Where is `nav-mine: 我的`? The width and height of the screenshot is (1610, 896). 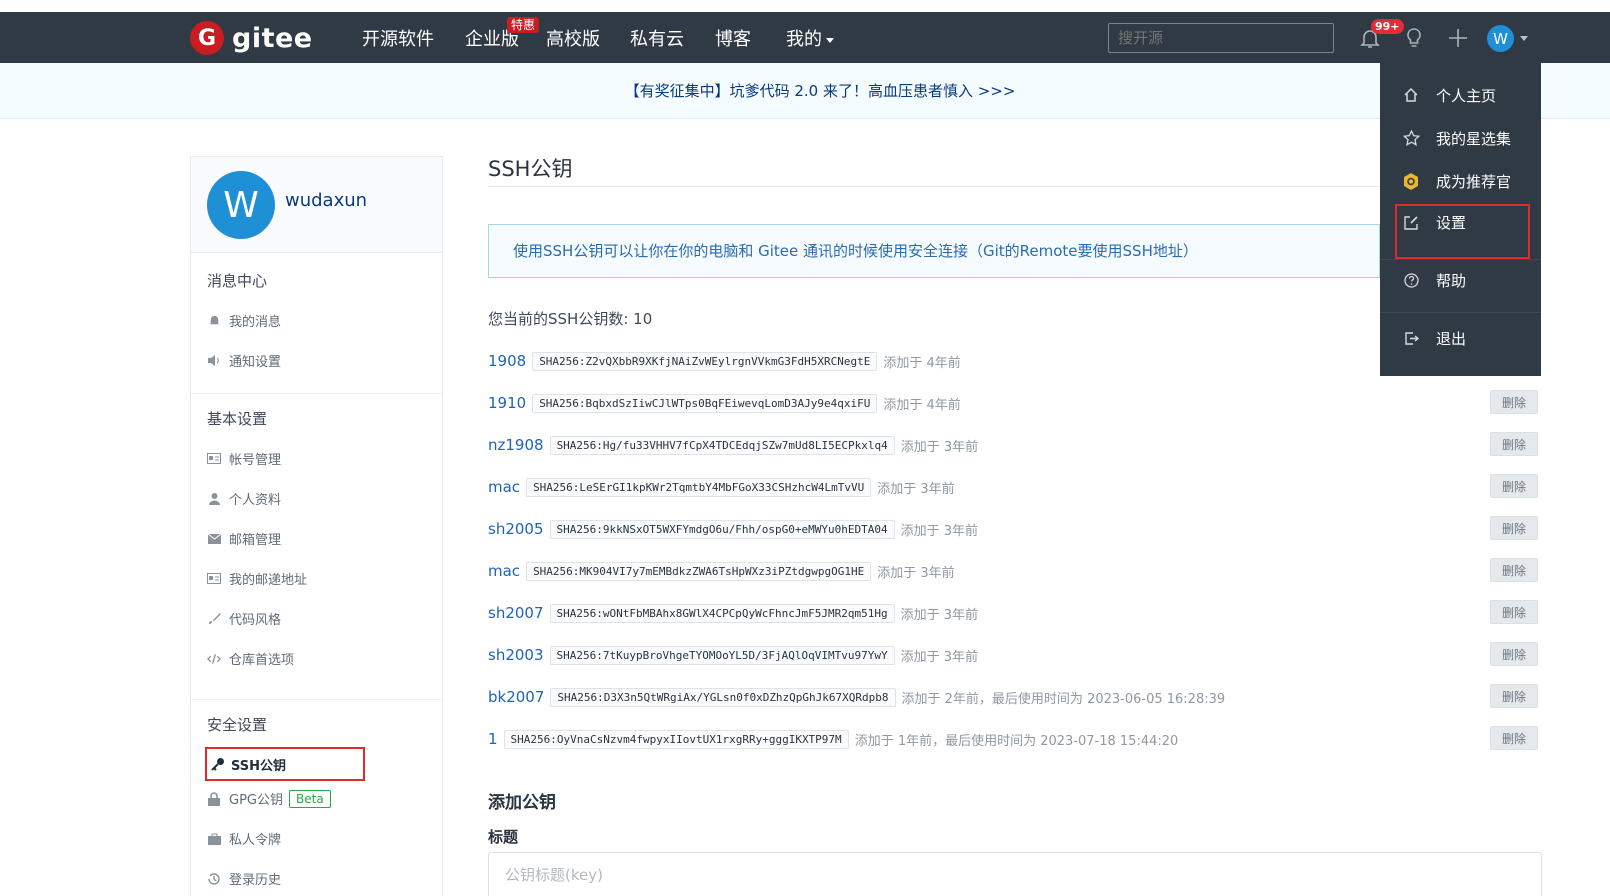 nav-mine: 我的 is located at coordinates (810, 38).